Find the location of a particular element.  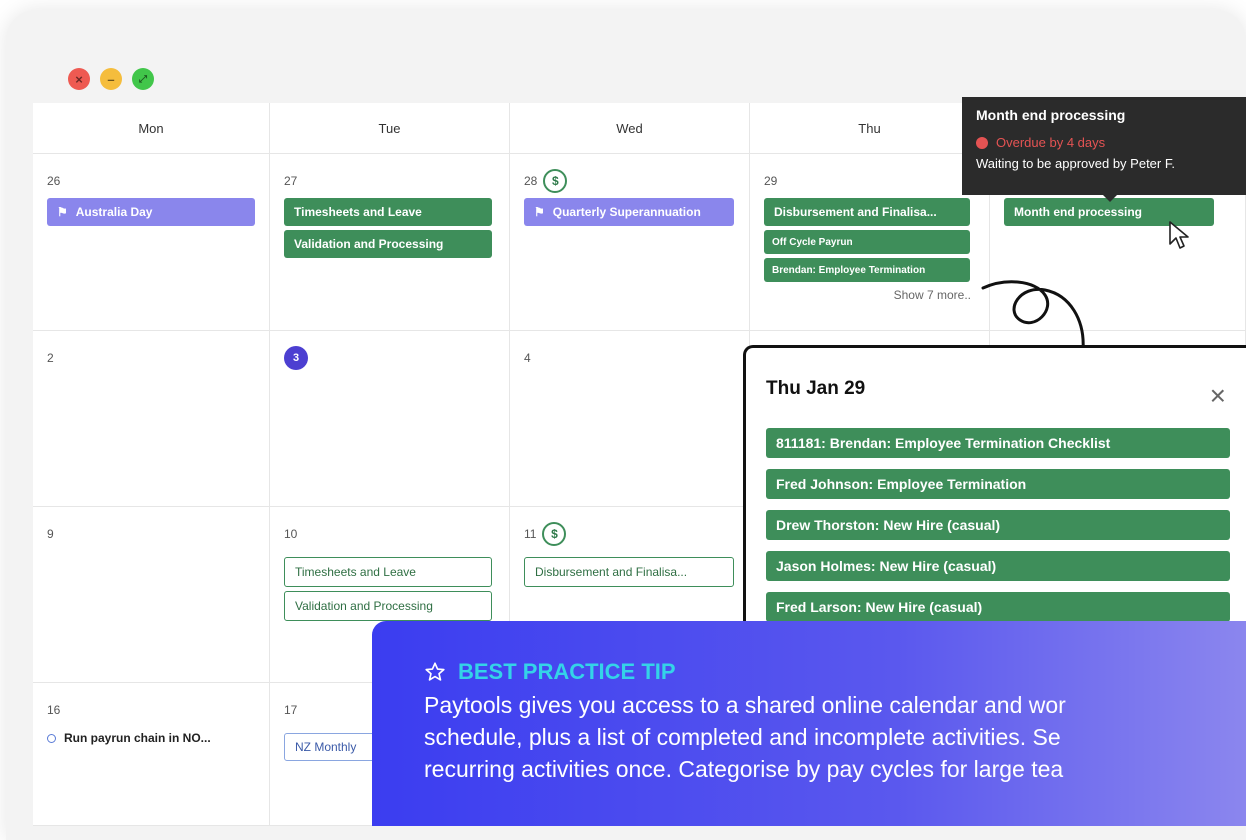

circle-icon is located at coordinates (51, 738).